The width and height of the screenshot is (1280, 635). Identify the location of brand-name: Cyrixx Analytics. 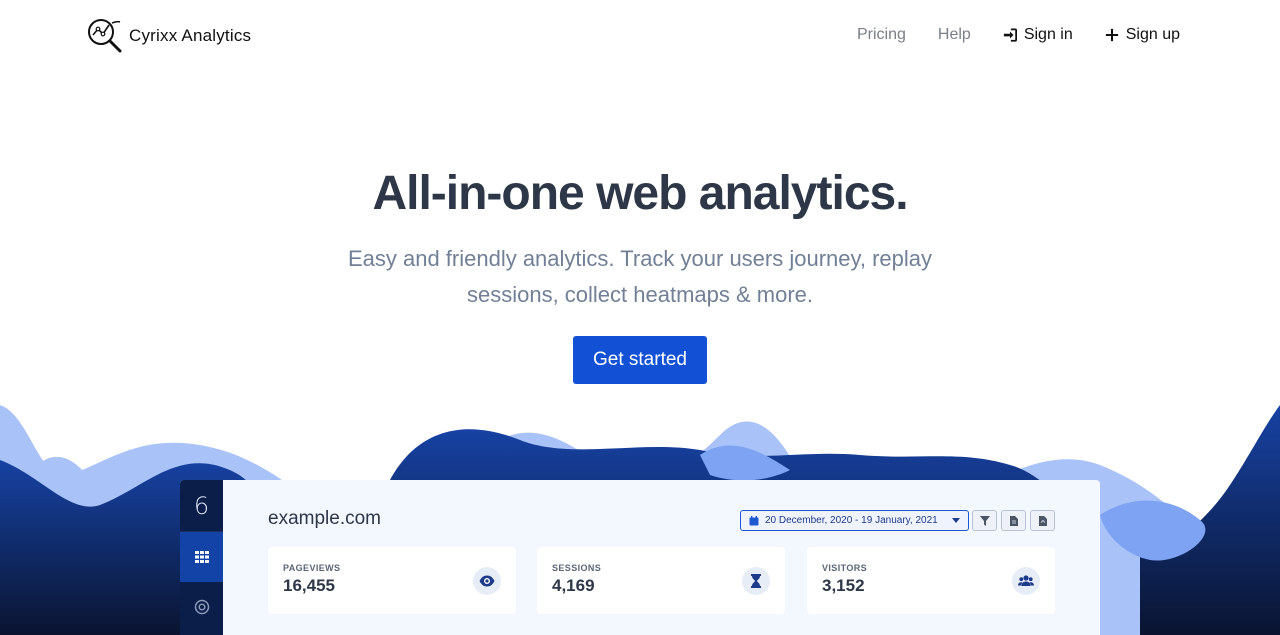
(190, 35).